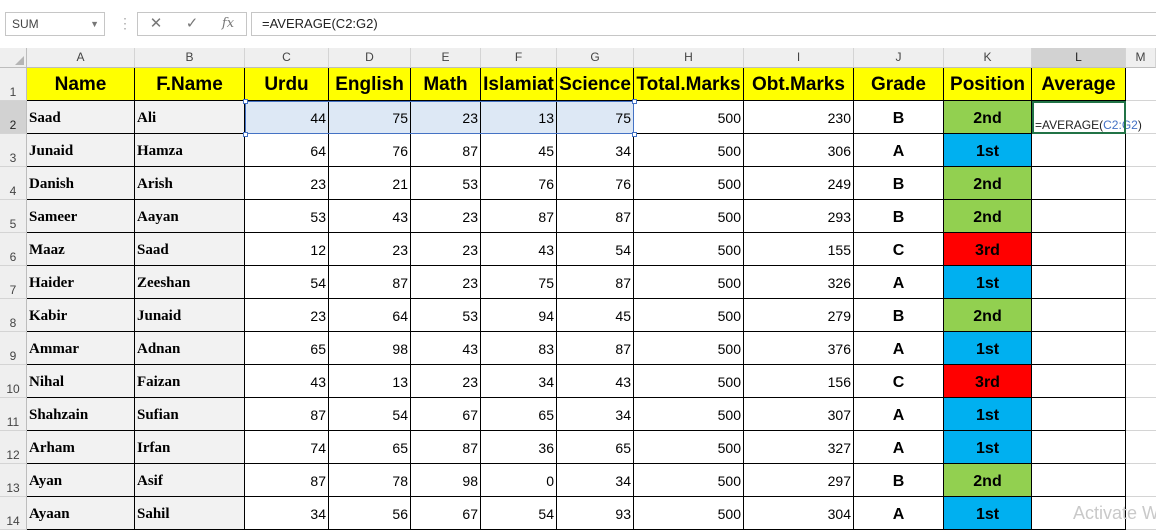 The width and height of the screenshot is (1156, 532). Describe the element at coordinates (287, 58) in the screenshot. I see `column-header-c: C` at that location.